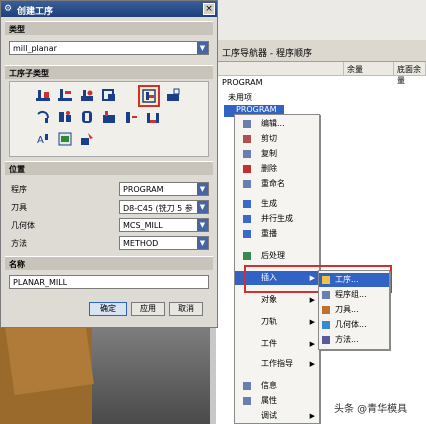 This screenshot has width=426, height=424. Describe the element at coordinates (67, 119) in the screenshot. I see `rough-follow-icon` at that location.